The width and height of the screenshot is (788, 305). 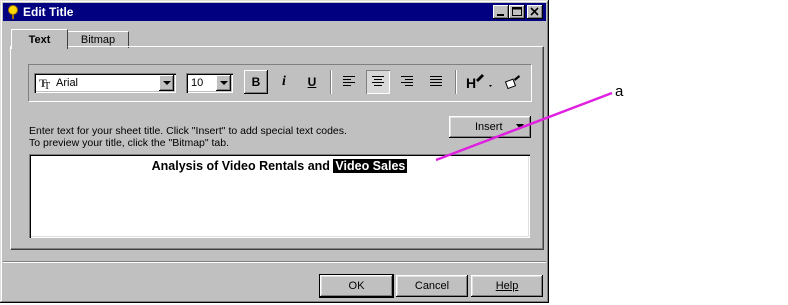 What do you see at coordinates (619, 91) in the screenshot?
I see `callout-label: a` at bounding box center [619, 91].